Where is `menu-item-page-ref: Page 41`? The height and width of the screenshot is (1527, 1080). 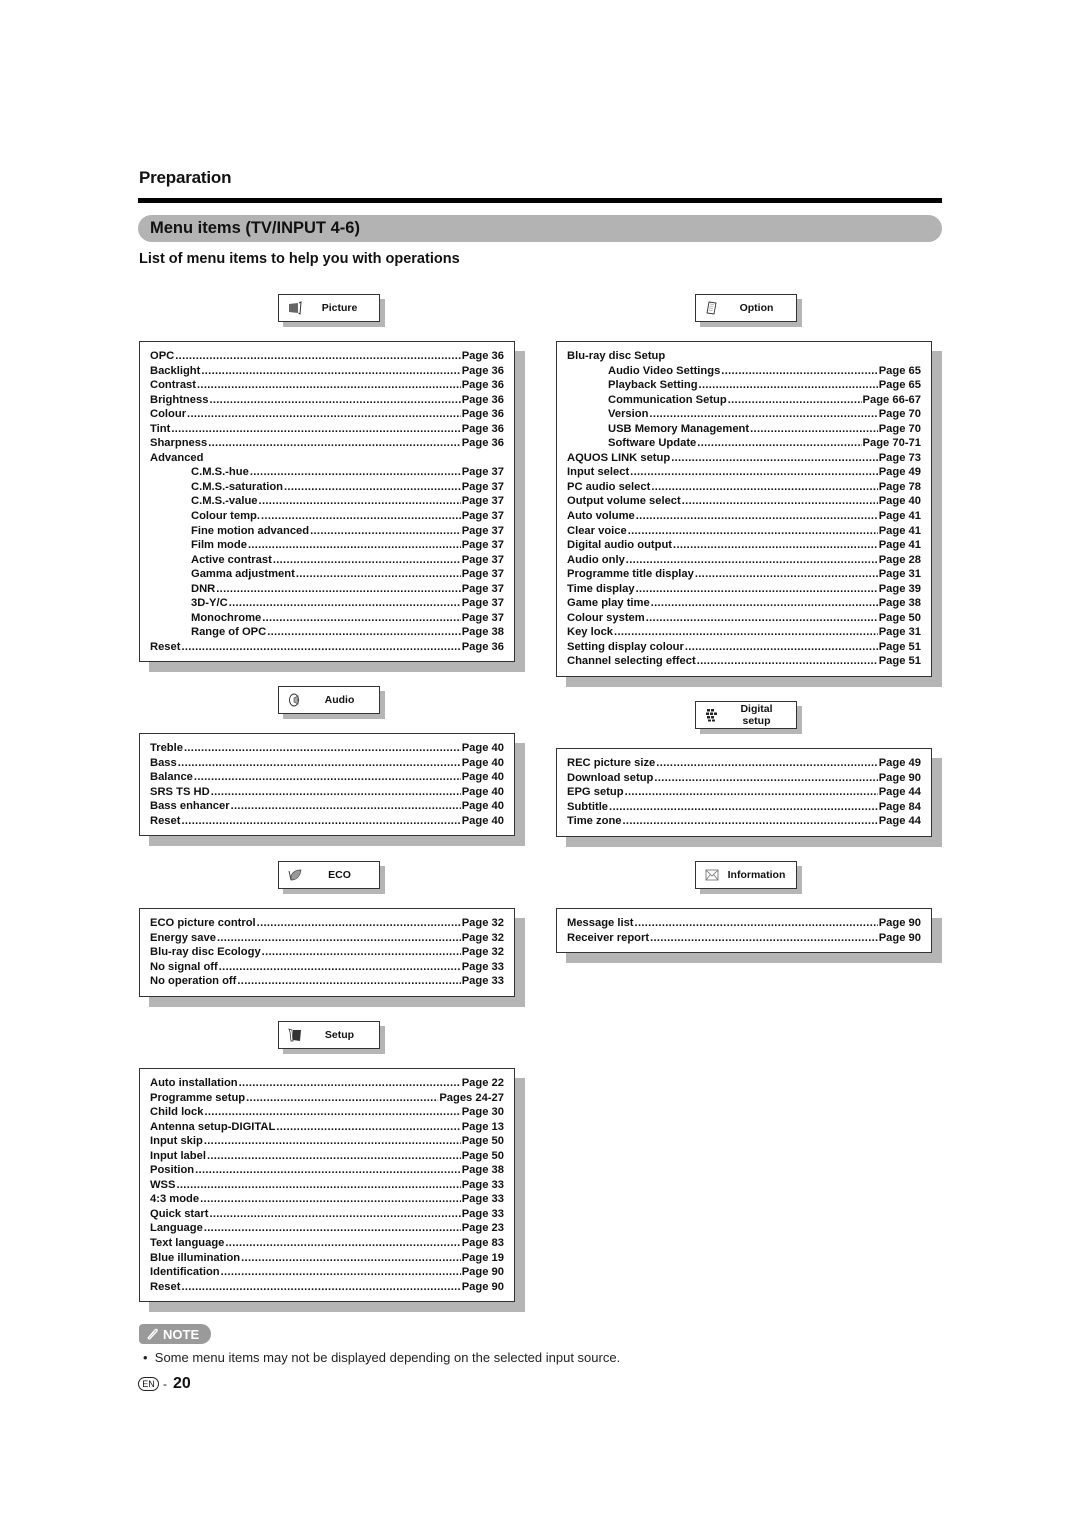 menu-item-page-ref: Page 41 is located at coordinates (899, 516).